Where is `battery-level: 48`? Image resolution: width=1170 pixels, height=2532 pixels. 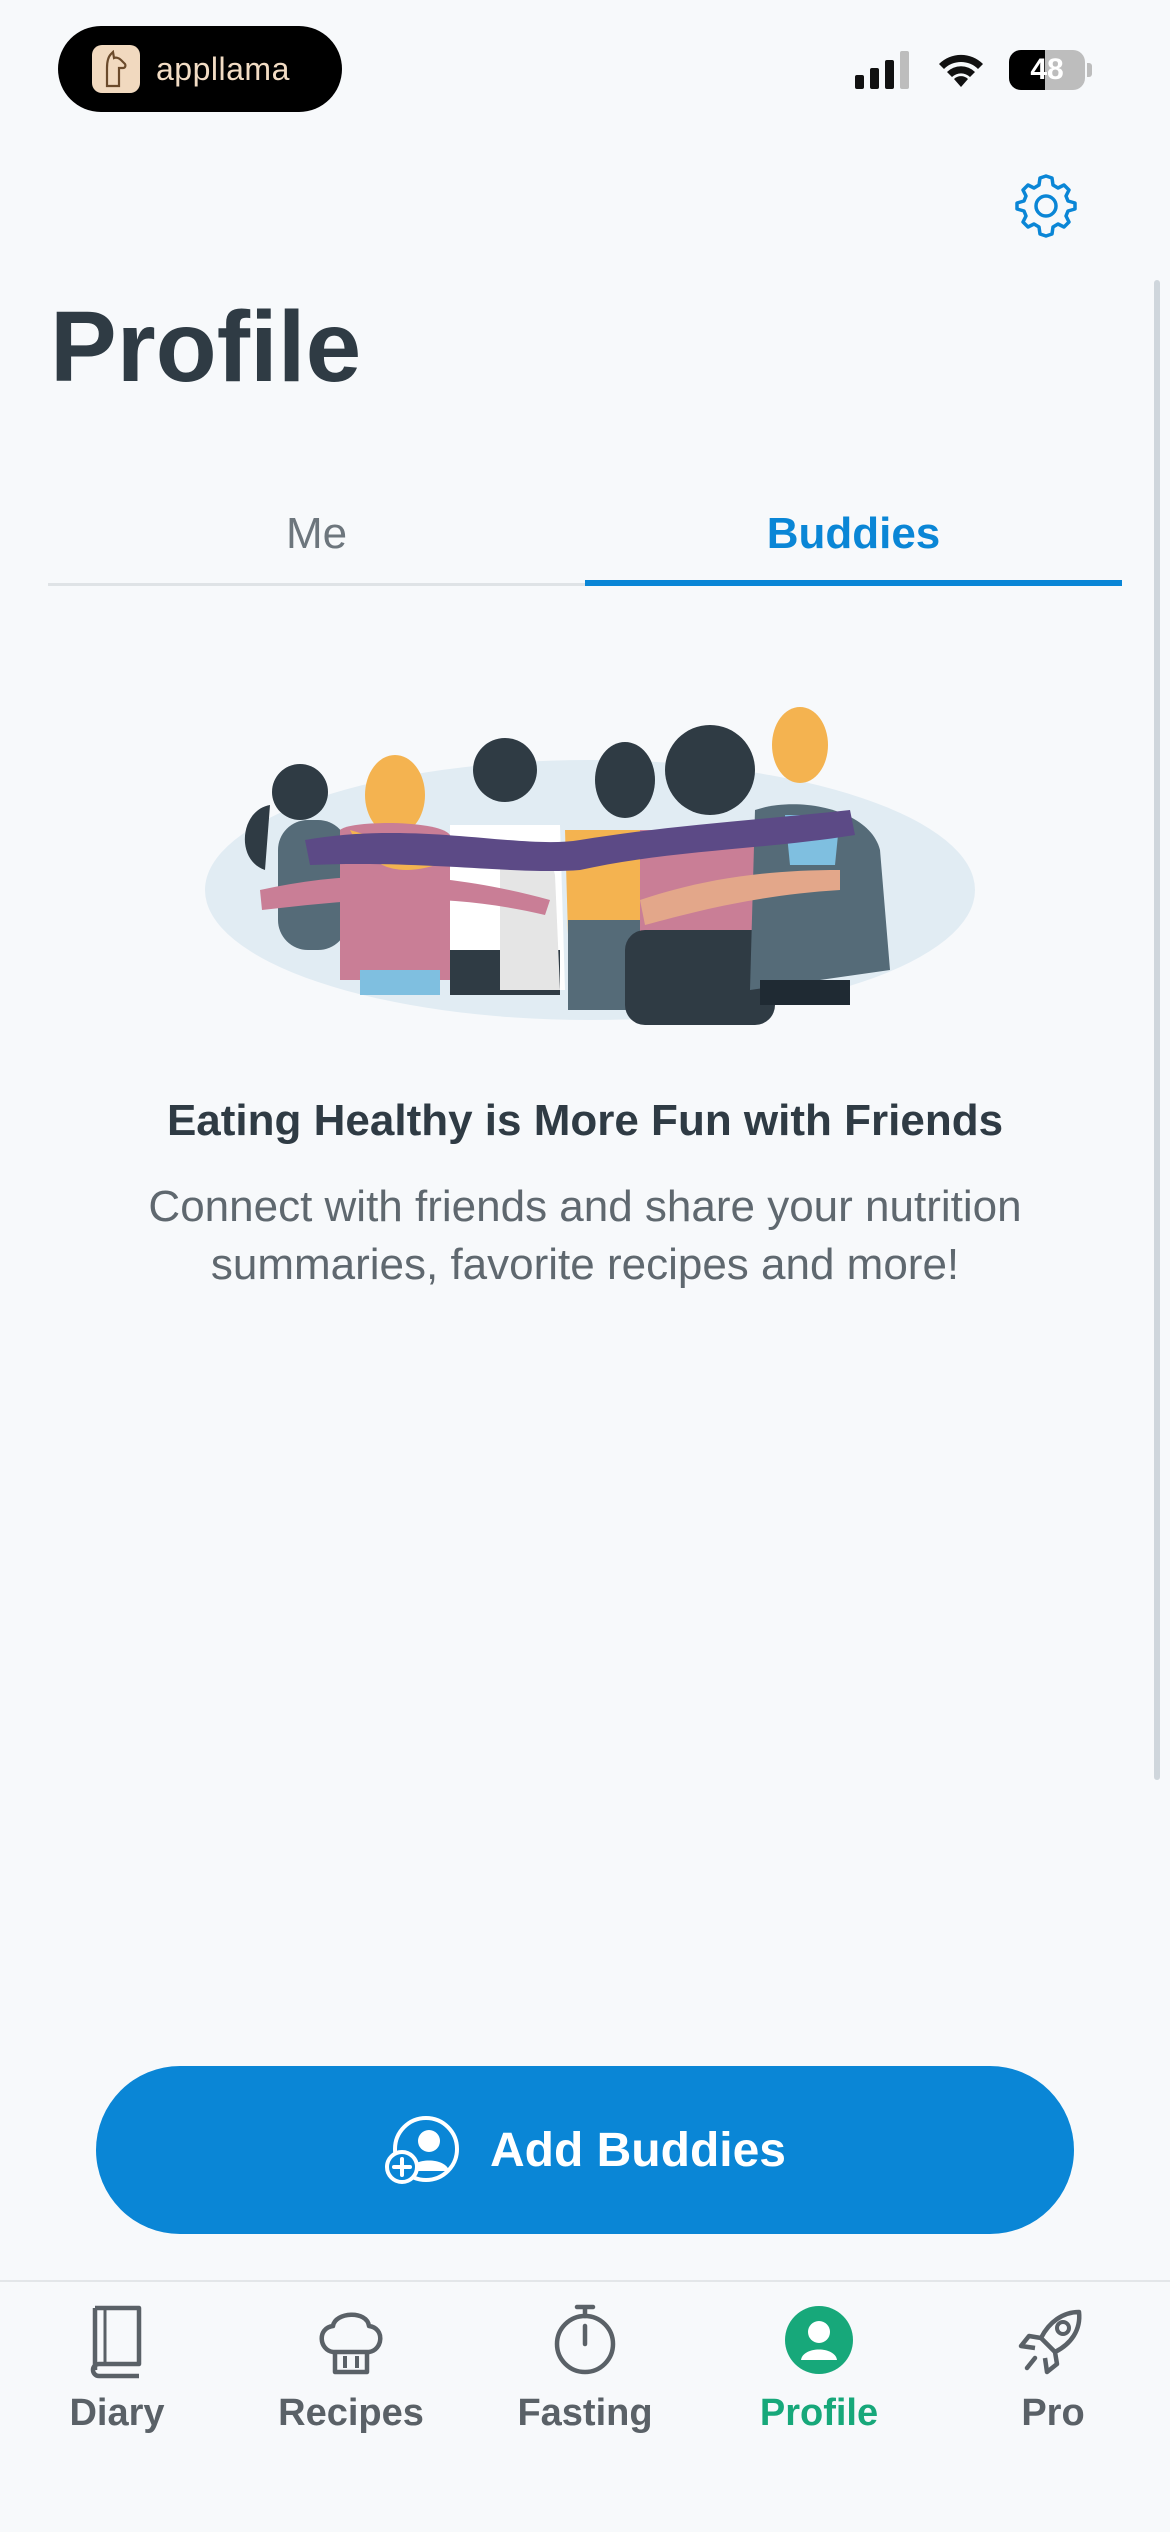 battery-level: 48 is located at coordinates (1047, 69).